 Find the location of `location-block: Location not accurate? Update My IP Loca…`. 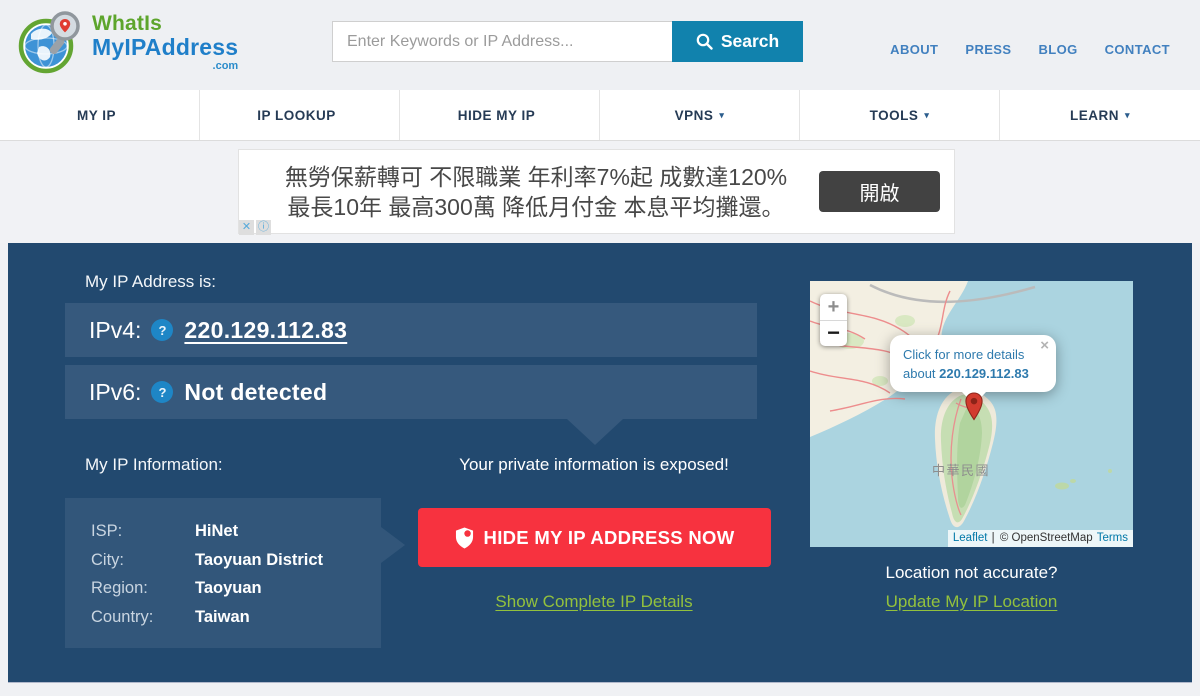

location-block: Location not accurate? Update My IP Loca… is located at coordinates (971, 587).